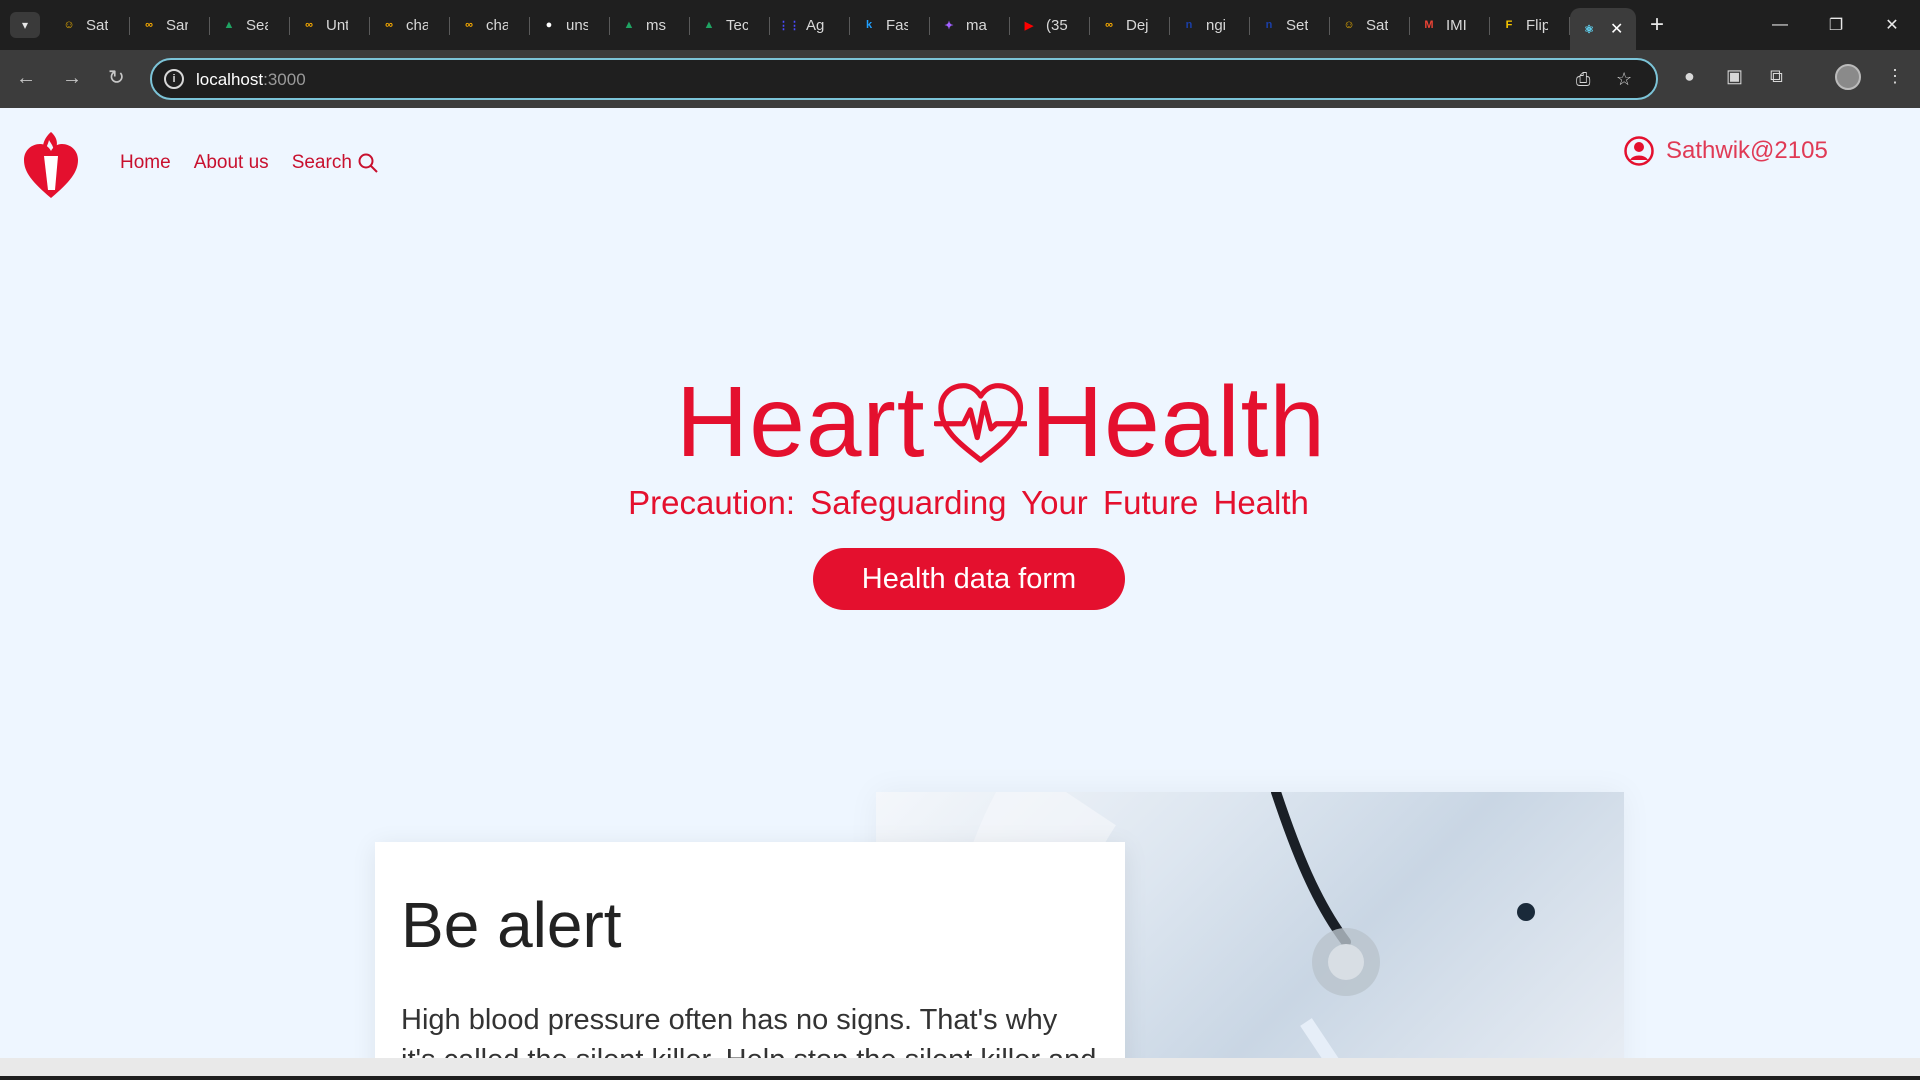  What do you see at coordinates (25, 25) in the screenshot?
I see `tab-search-button: ▾` at bounding box center [25, 25].